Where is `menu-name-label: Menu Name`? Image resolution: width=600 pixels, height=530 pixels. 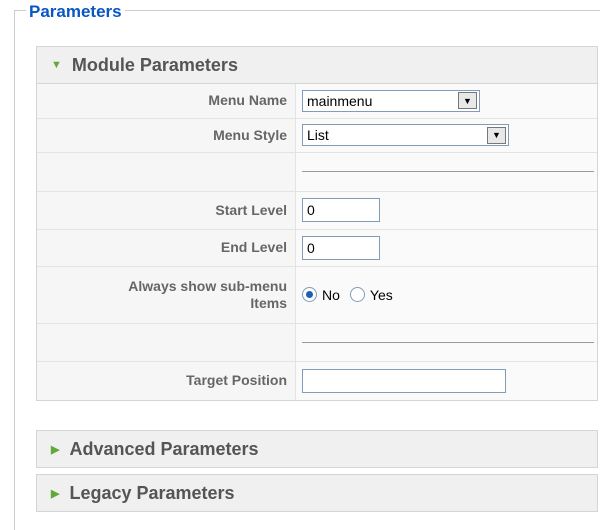
menu-name-label: Menu Name is located at coordinates (166, 101).